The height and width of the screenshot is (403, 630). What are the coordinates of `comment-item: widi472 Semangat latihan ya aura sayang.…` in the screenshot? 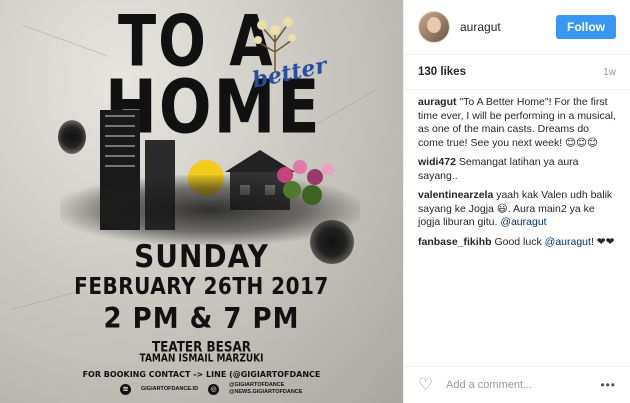 It's located at (517, 169).